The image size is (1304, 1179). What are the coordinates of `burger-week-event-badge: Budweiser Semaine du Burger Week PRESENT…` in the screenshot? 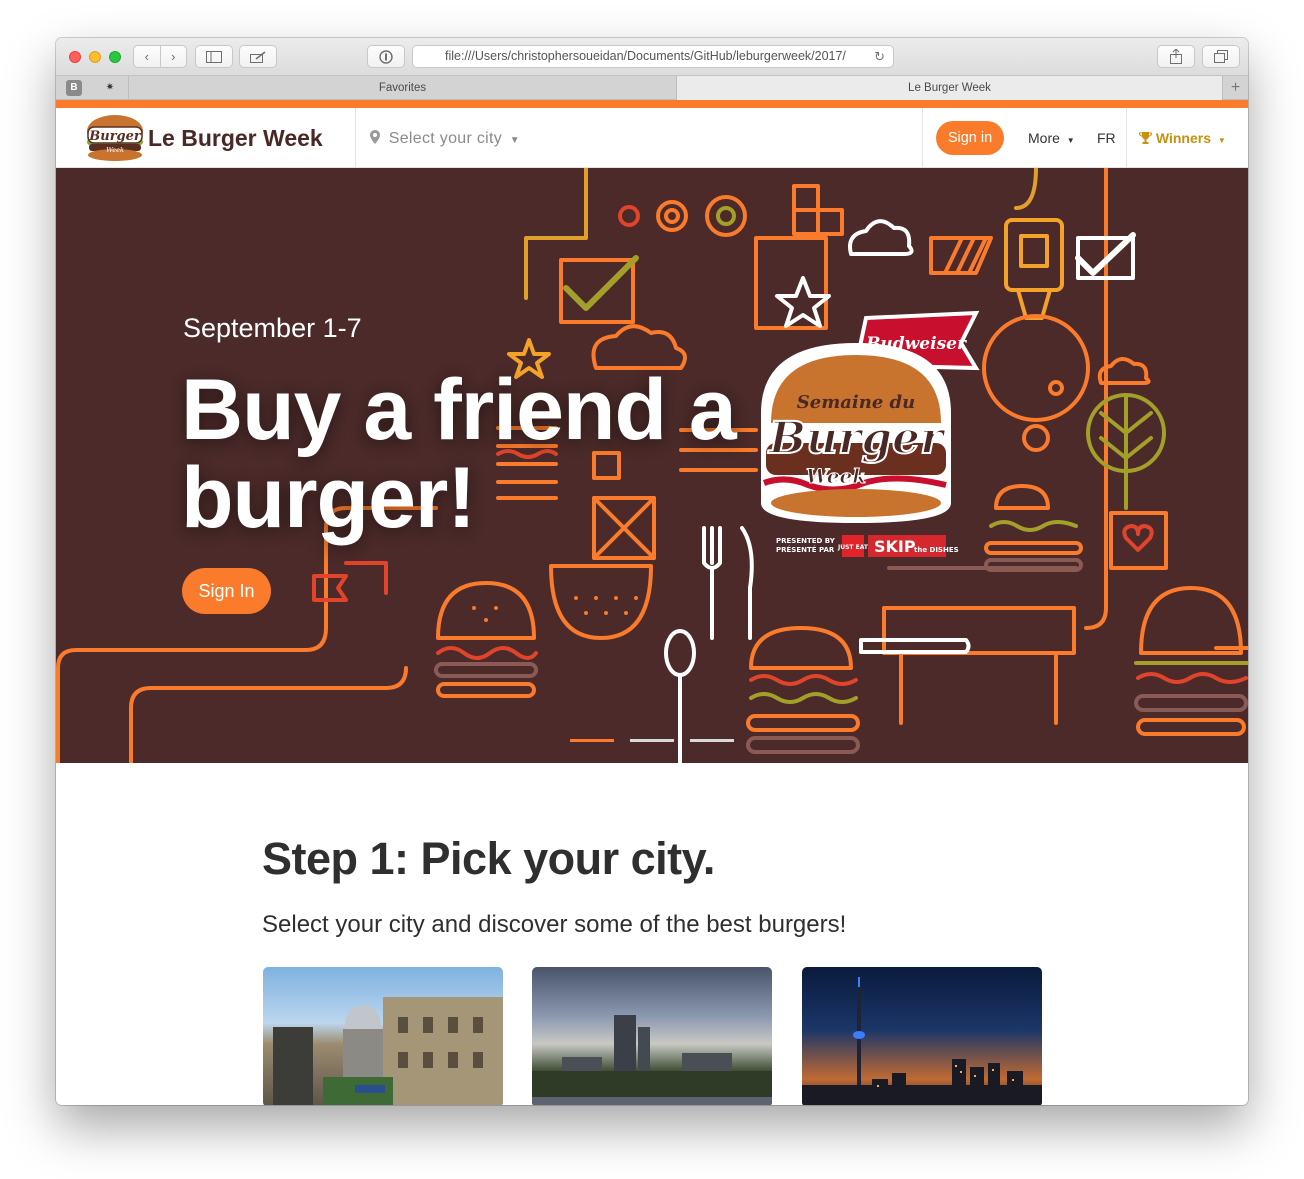 It's located at (870, 433).